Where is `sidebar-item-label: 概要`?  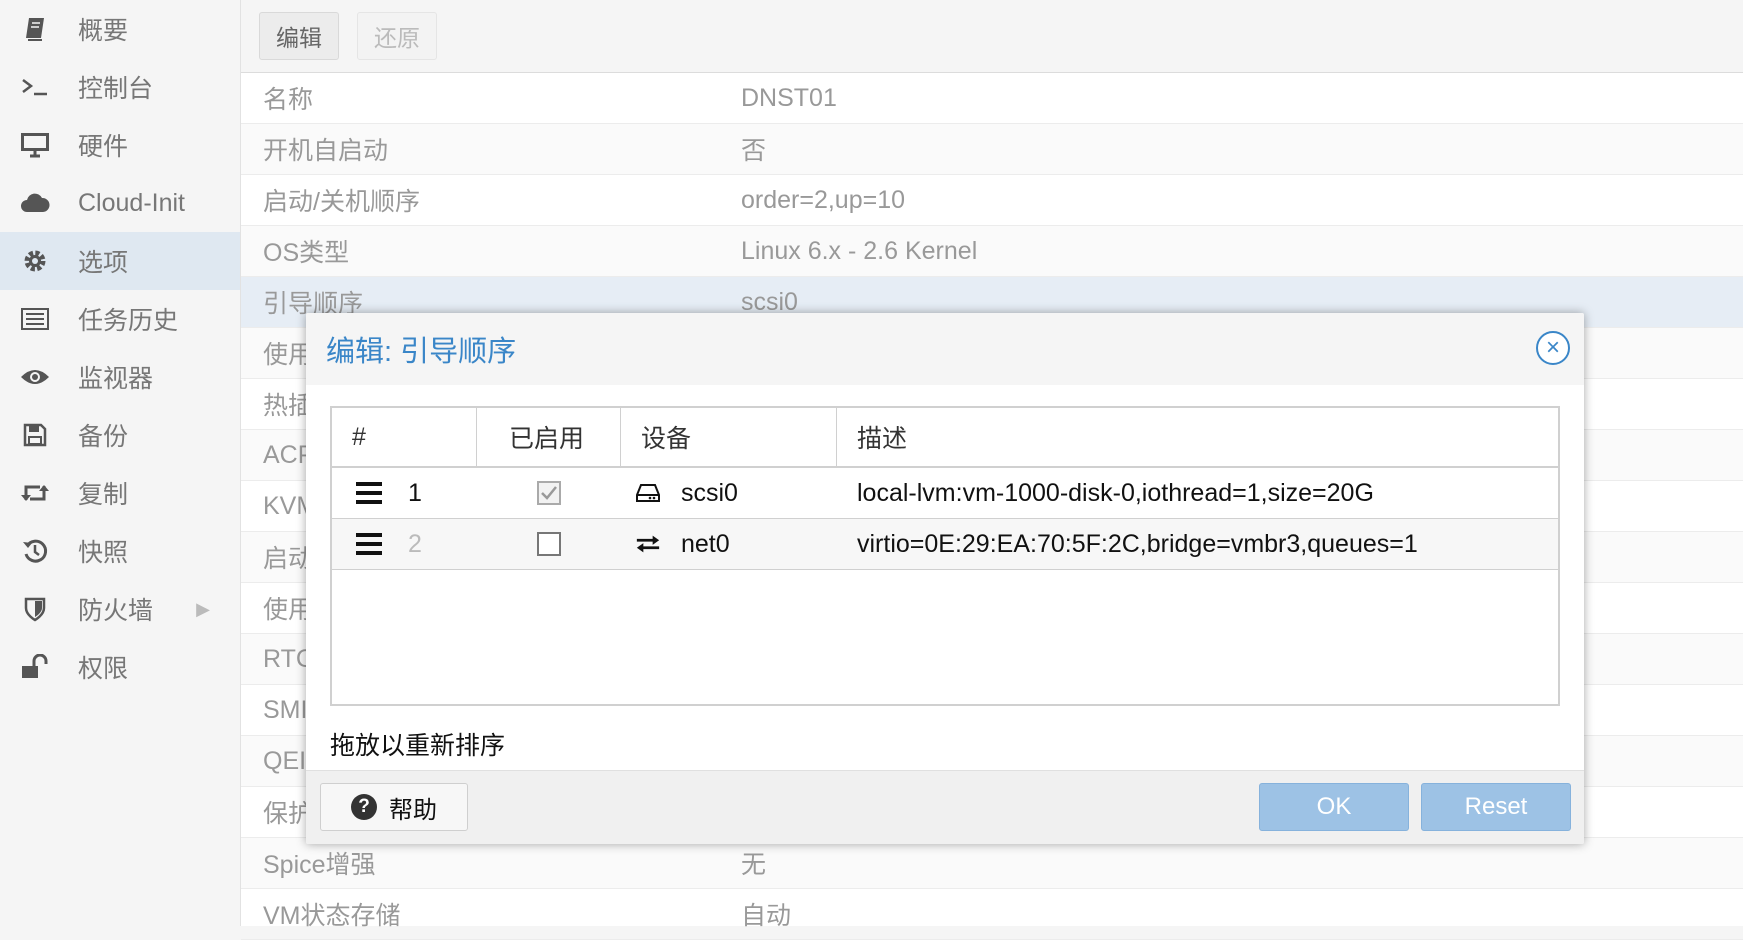 sidebar-item-label: 概要 is located at coordinates (103, 31).